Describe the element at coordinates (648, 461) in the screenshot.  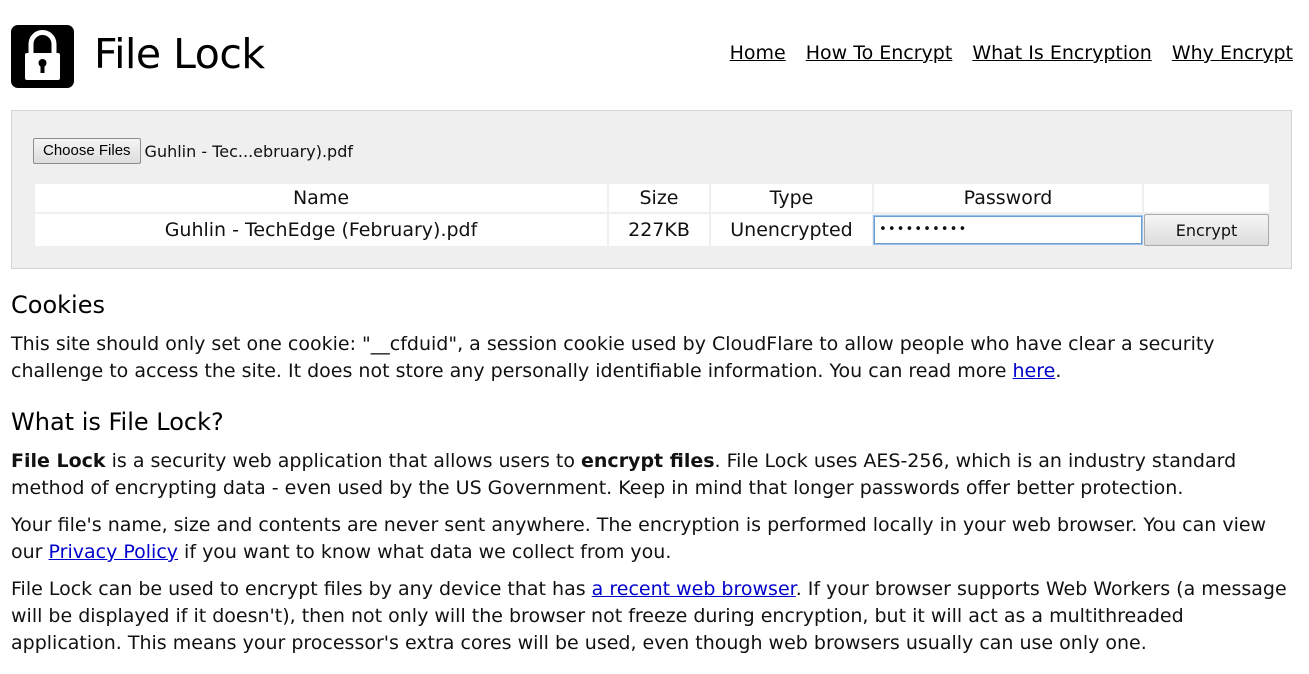
I see `about-bold-encrypt: encrypt files` at that location.